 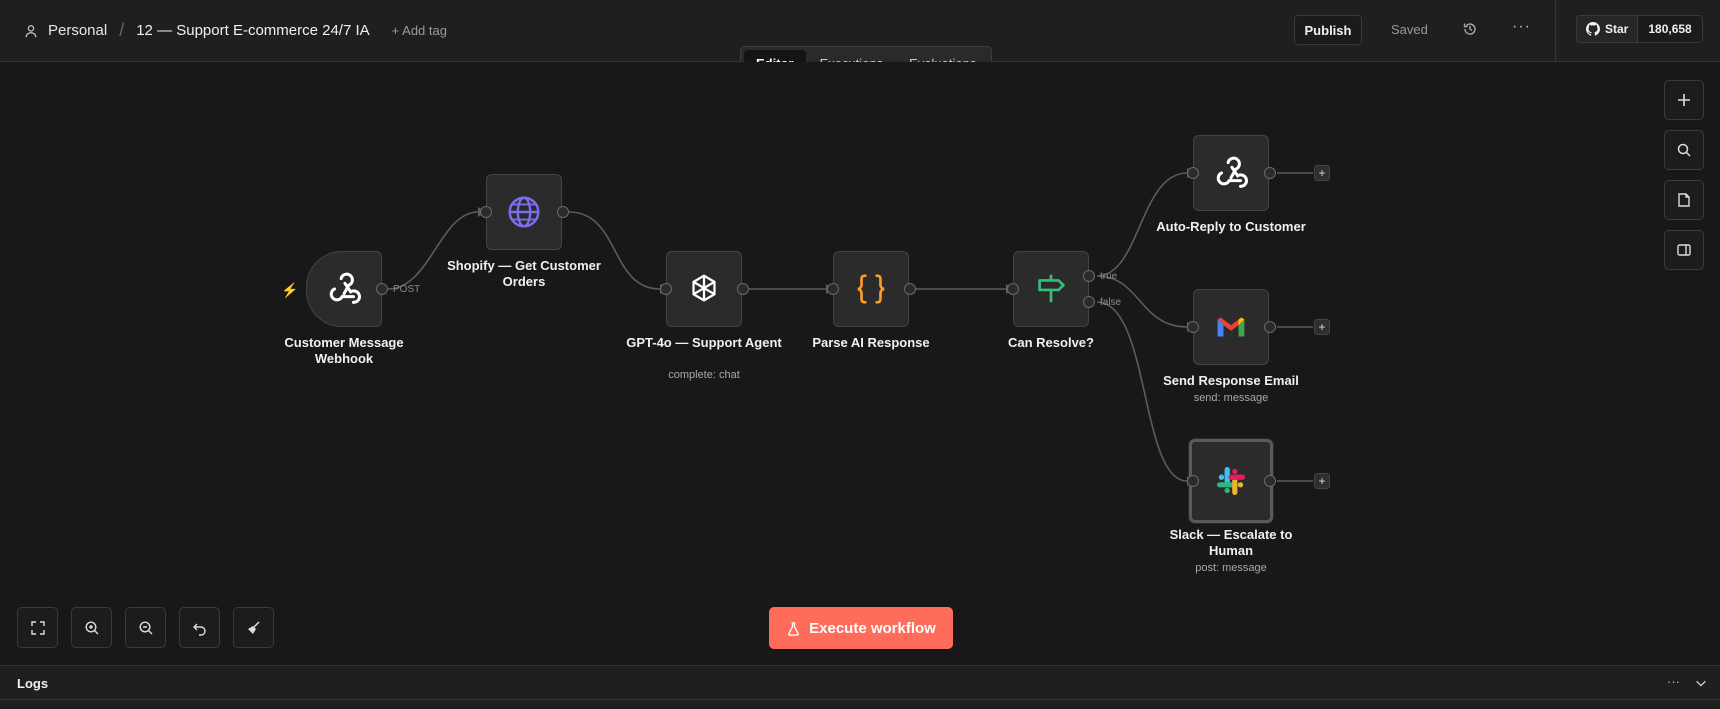 I want to click on slack-icon, so click(x=1231, y=481).